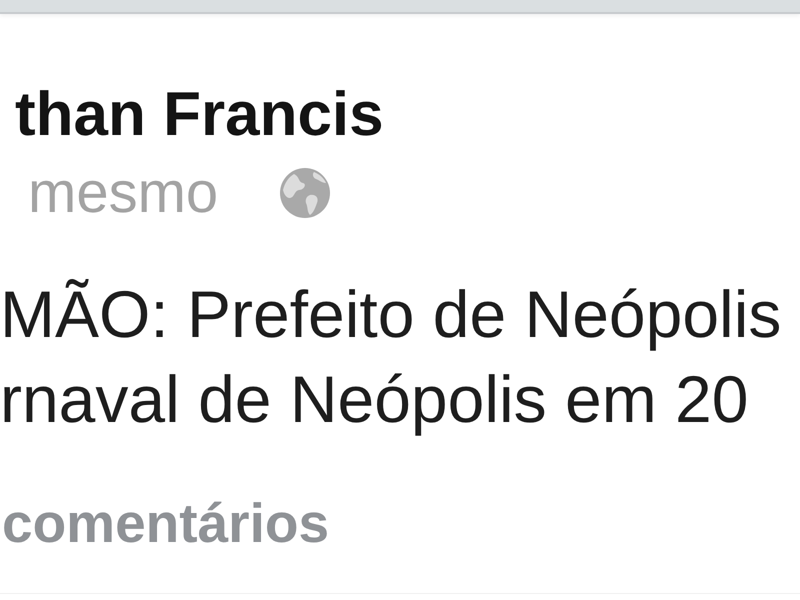 The width and height of the screenshot is (800, 600). What do you see at coordinates (199, 115) in the screenshot?
I see `author-name: than Francis` at bounding box center [199, 115].